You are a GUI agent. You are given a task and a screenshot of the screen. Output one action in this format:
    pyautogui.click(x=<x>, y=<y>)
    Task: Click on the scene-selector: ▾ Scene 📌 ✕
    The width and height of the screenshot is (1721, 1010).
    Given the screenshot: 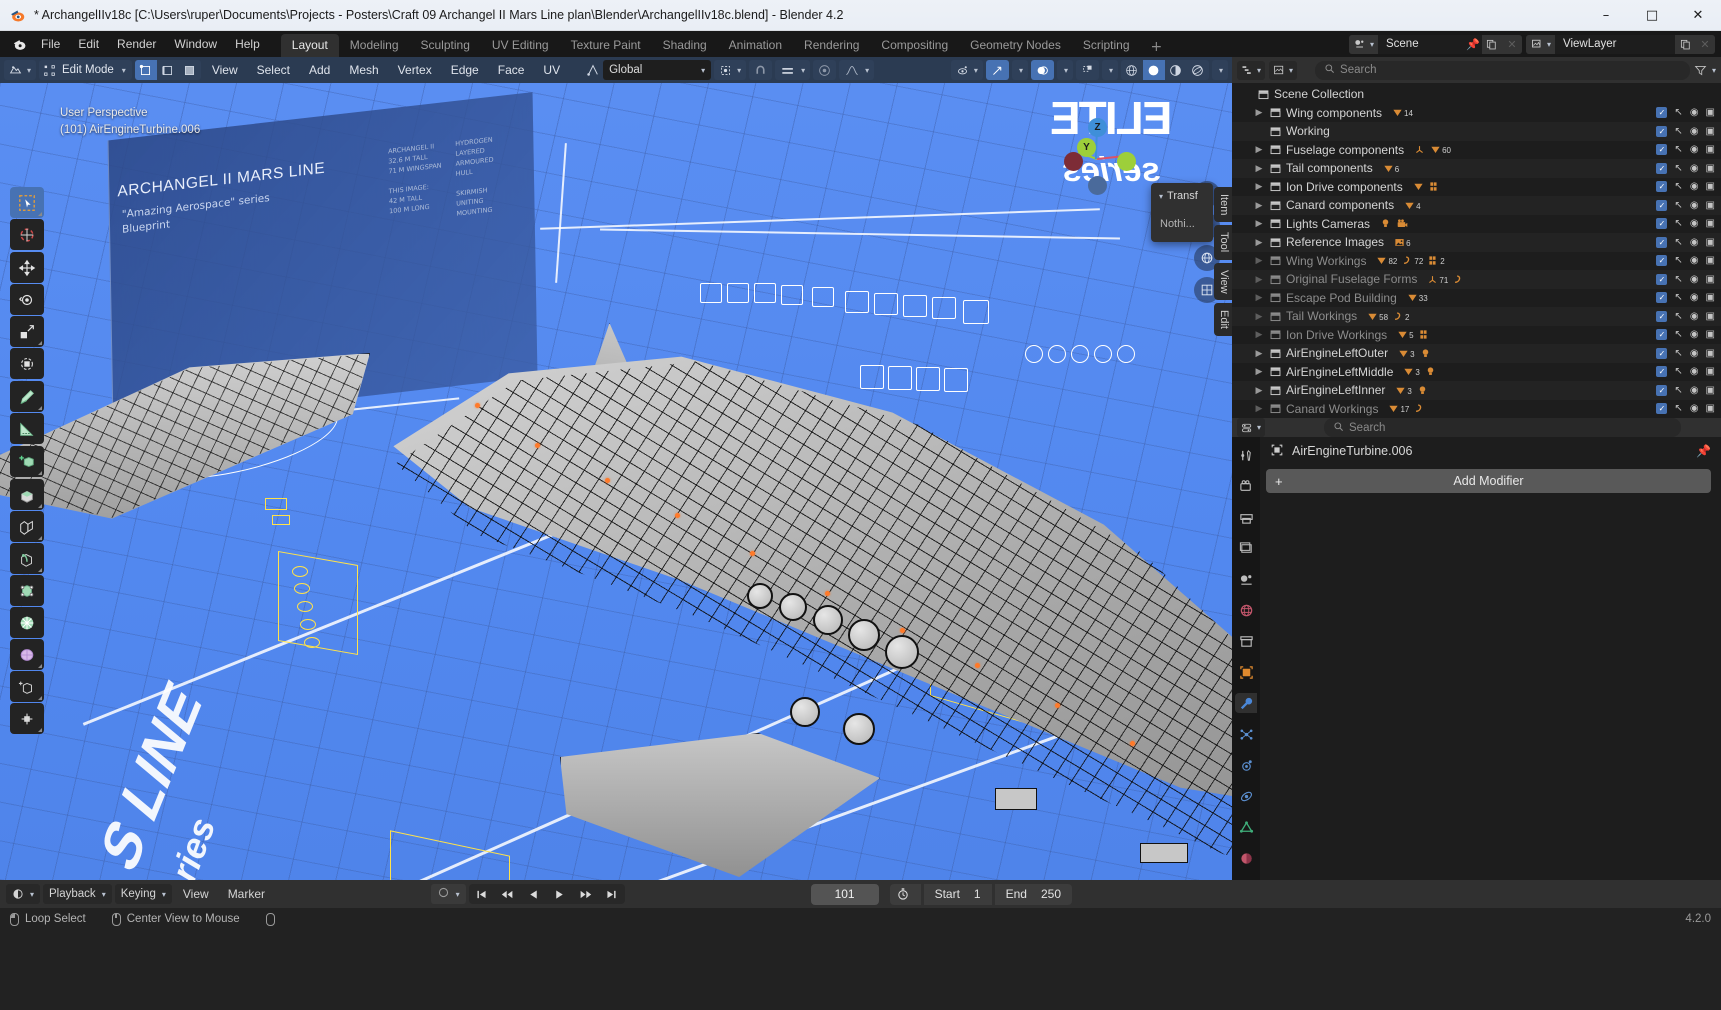 What is the action you would take?
    pyautogui.click(x=1435, y=44)
    